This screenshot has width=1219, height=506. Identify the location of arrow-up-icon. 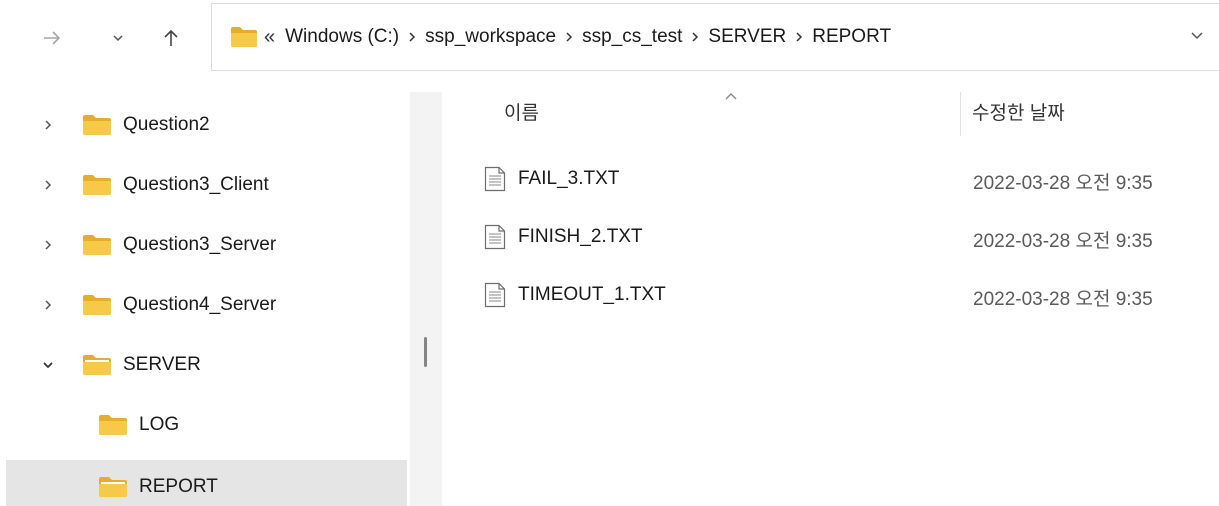
(171, 37).